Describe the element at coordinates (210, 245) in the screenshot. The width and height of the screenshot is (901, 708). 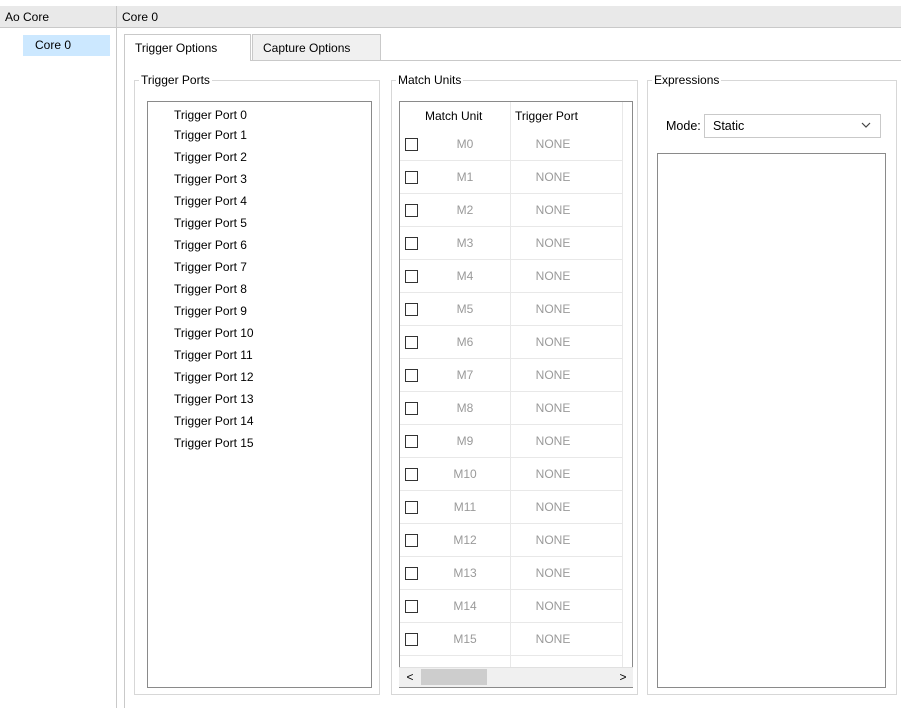
I see `trigger-port-item: Trigger Port 6` at that location.